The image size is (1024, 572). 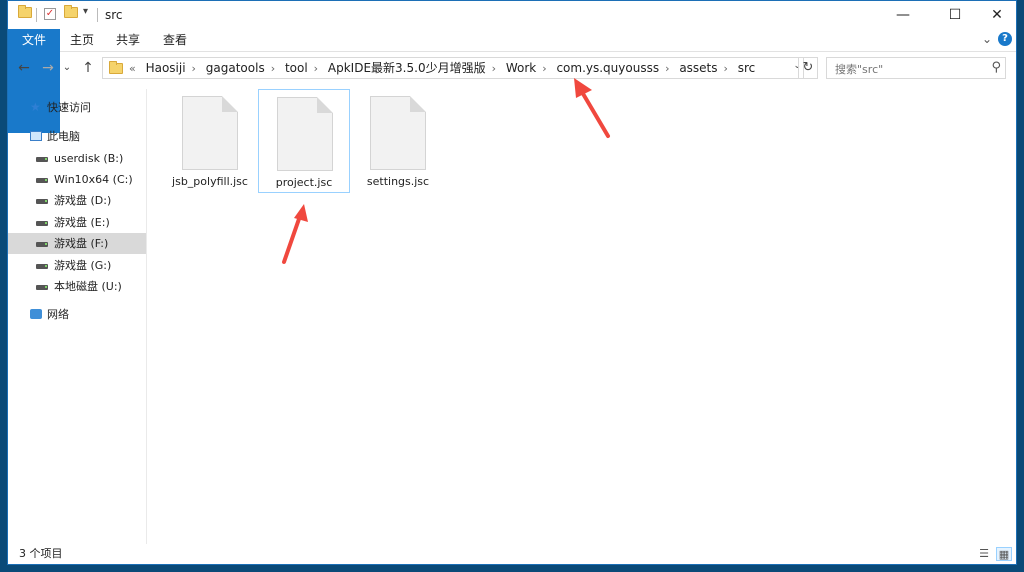 I want to click on file-name: project.jsc, so click(x=304, y=182).